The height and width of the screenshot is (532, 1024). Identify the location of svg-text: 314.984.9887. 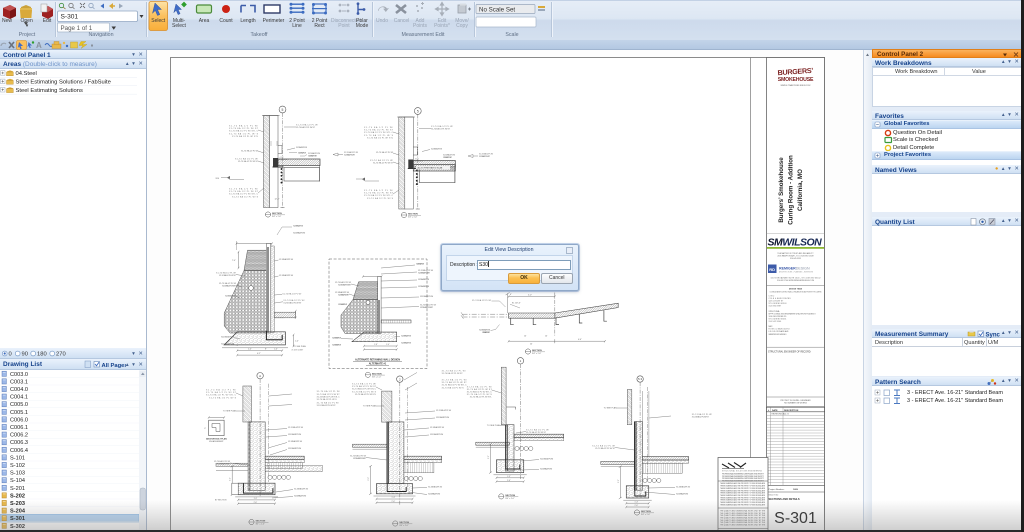
(775, 307).